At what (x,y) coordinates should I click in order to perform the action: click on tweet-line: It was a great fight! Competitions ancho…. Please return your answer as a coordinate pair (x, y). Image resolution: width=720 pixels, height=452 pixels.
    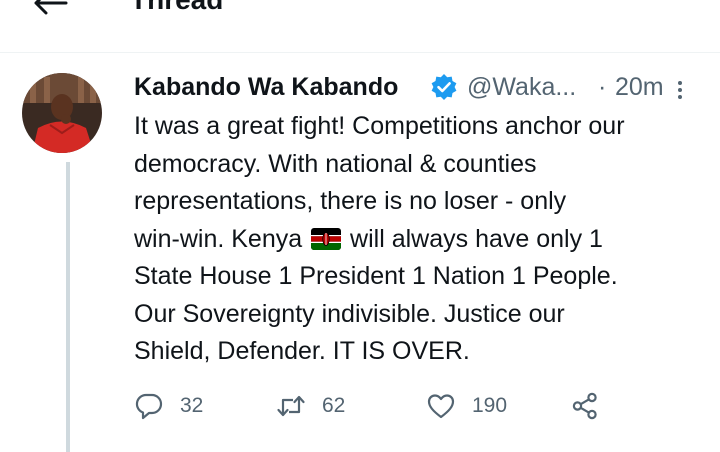
    Looking at the image, I should click on (379, 126).